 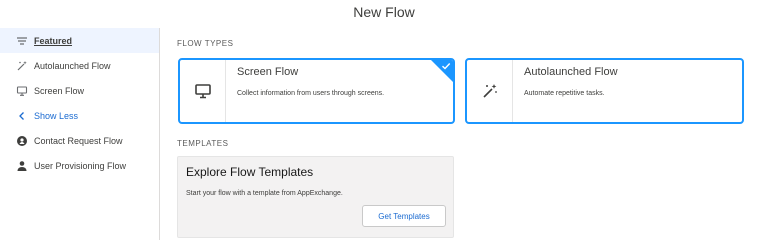 I want to click on card-description: Automate repetitive tasks., so click(x=564, y=93).